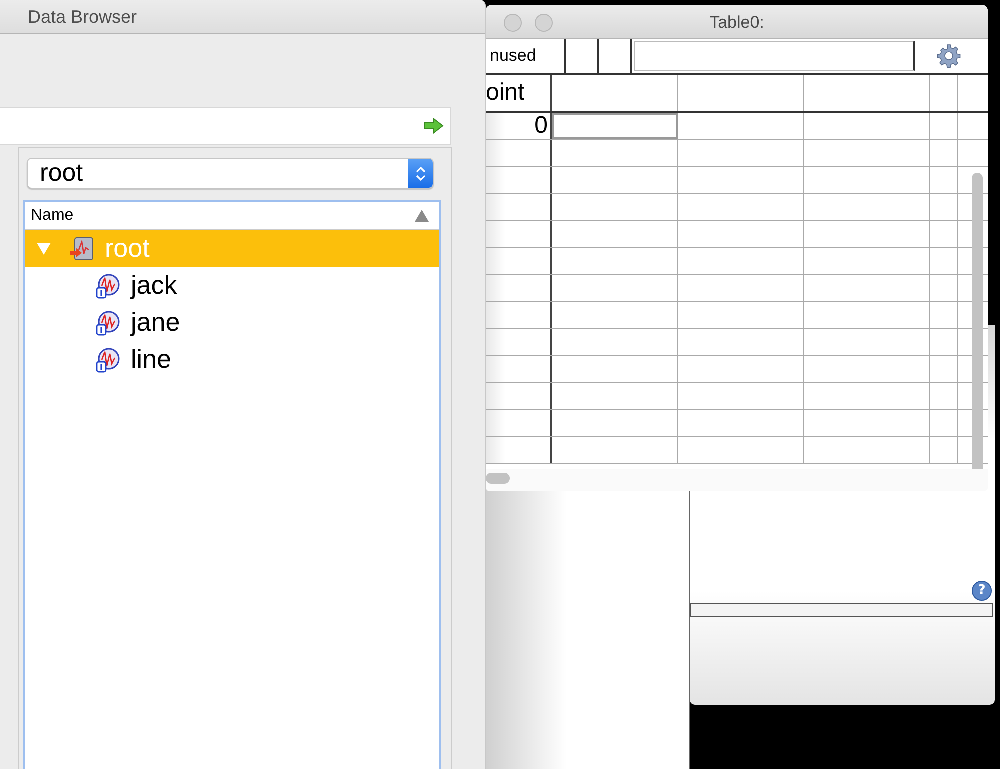 The height and width of the screenshot is (769, 1000). What do you see at coordinates (841, 610) in the screenshot?
I see `input-field` at bounding box center [841, 610].